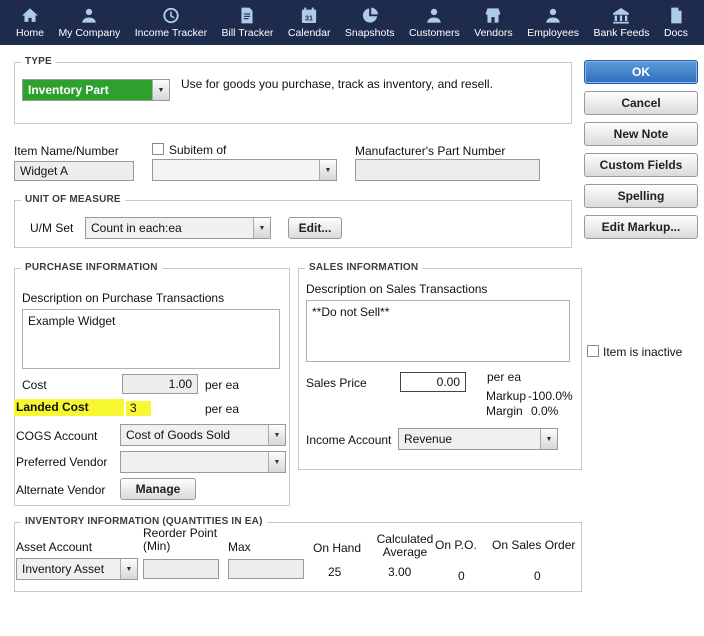 Image resolution: width=704 pixels, height=636 pixels. I want to click on type-legend: TYPE, so click(38, 61).